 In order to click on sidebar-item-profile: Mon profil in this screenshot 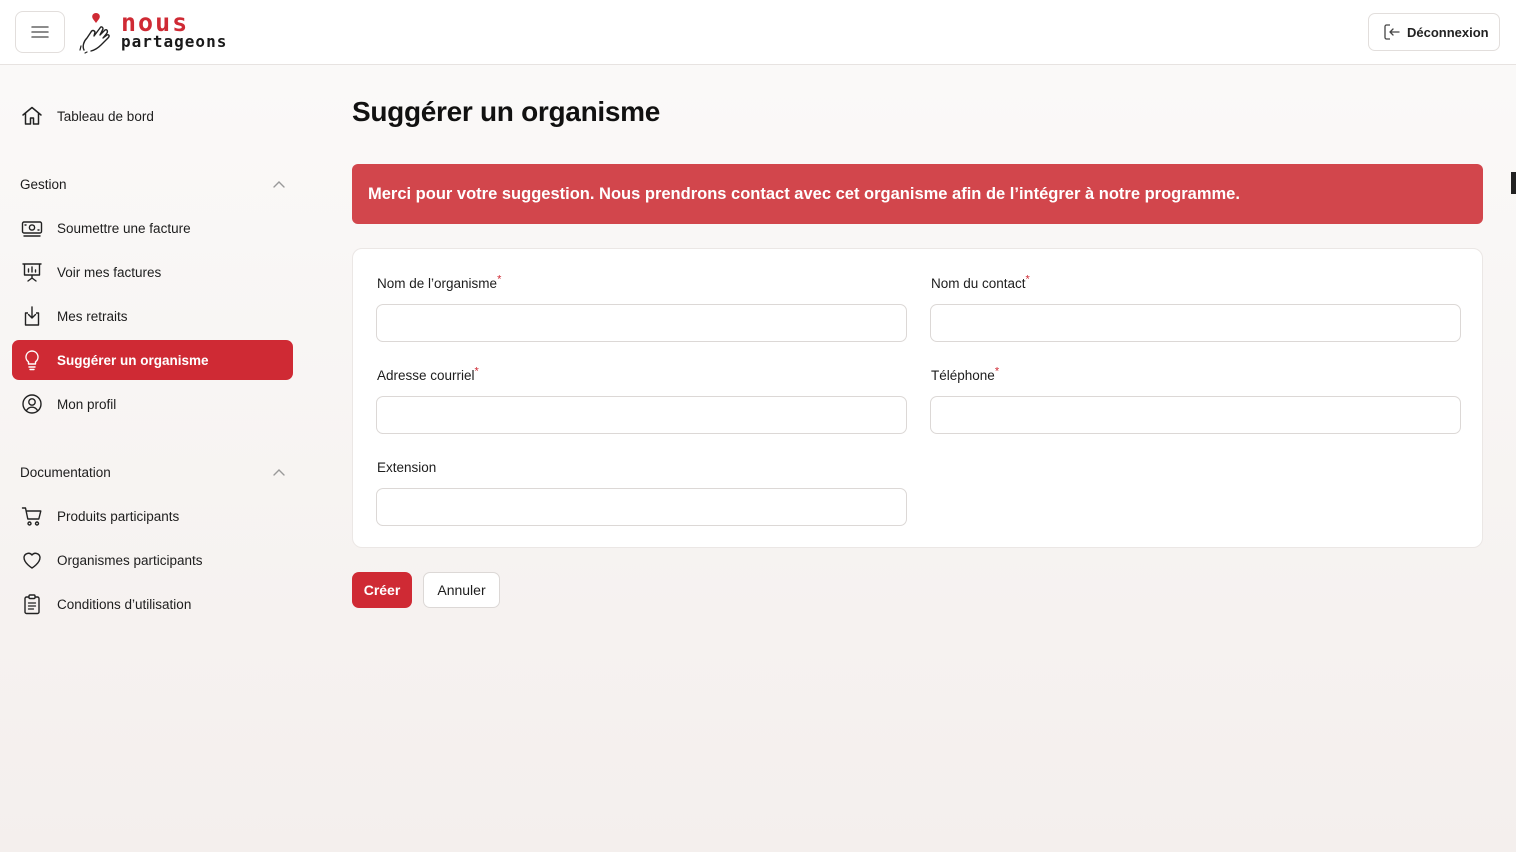, I will do `click(152, 404)`.